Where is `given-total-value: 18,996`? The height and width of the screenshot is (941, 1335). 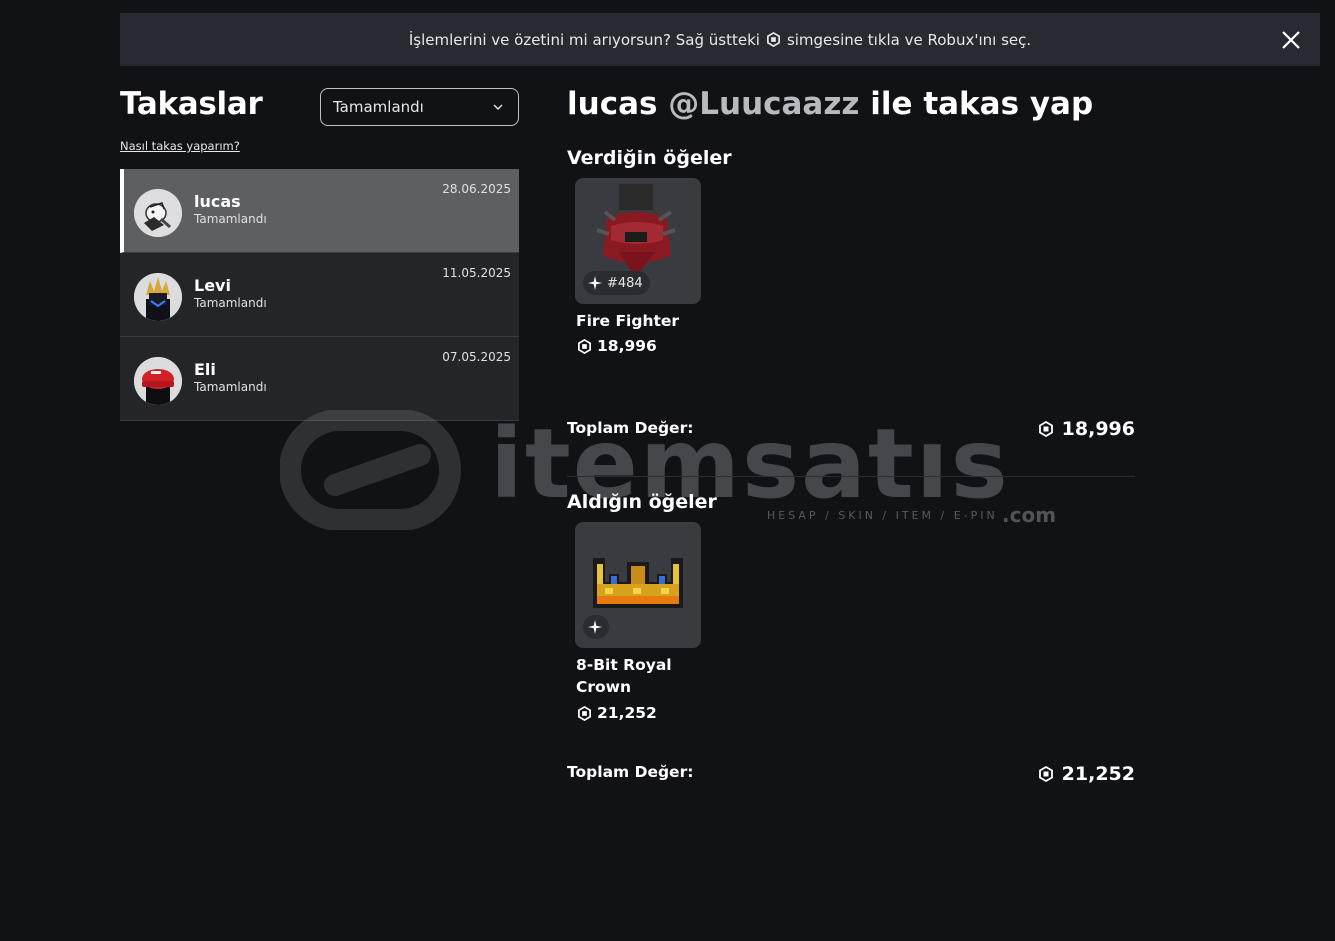 given-total-value: 18,996 is located at coordinates (1086, 429).